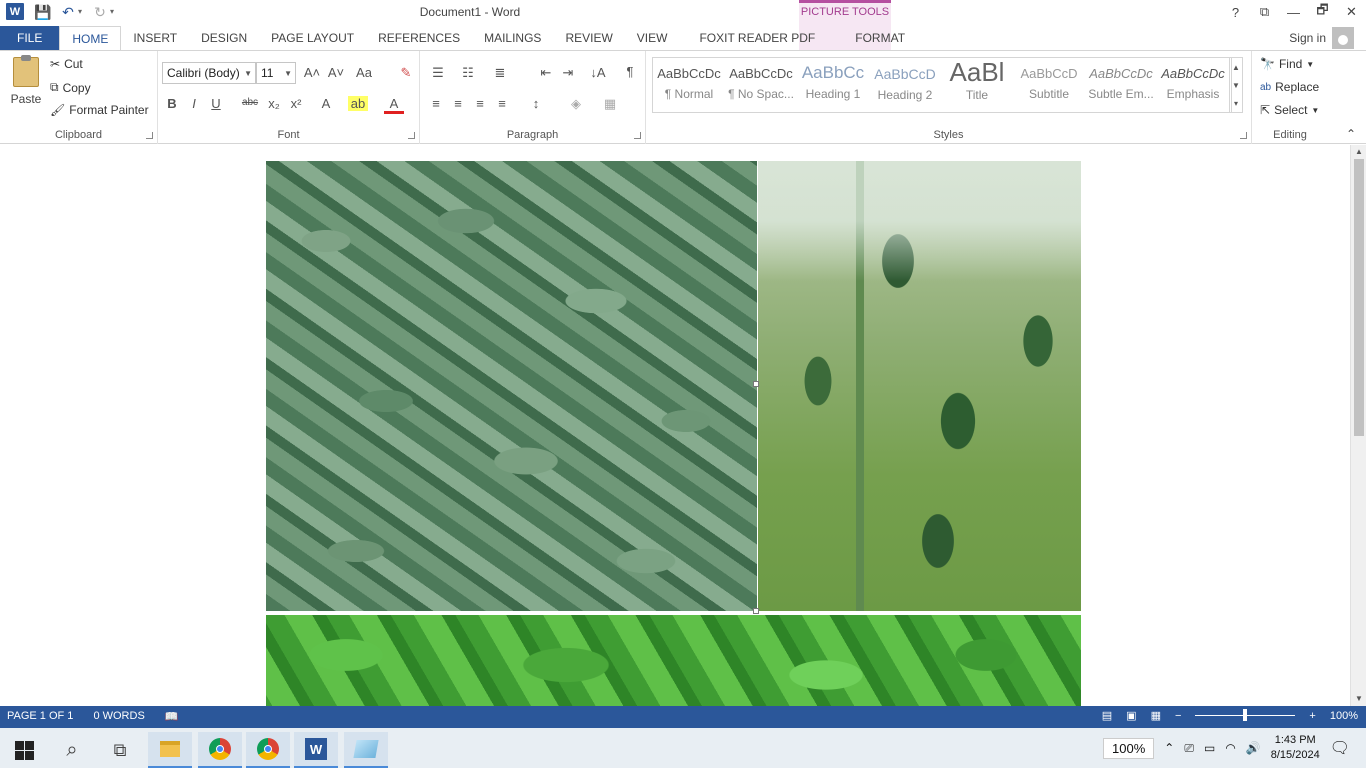 Image resolution: width=1366 pixels, height=768 pixels. What do you see at coordinates (224, 38) in the screenshot?
I see `tab-design: DESIGN` at bounding box center [224, 38].